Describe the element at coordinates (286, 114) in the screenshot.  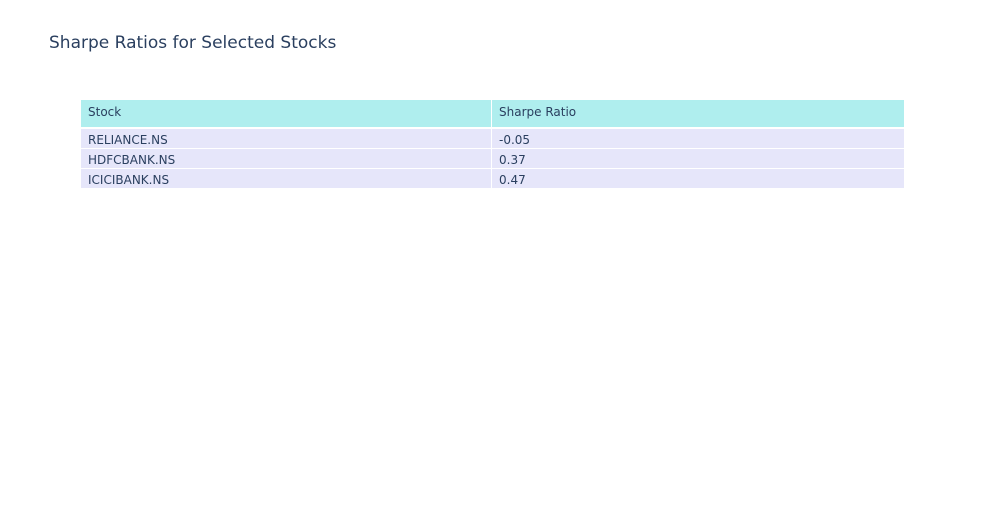
I see `column-header-stock: Stock` at that location.